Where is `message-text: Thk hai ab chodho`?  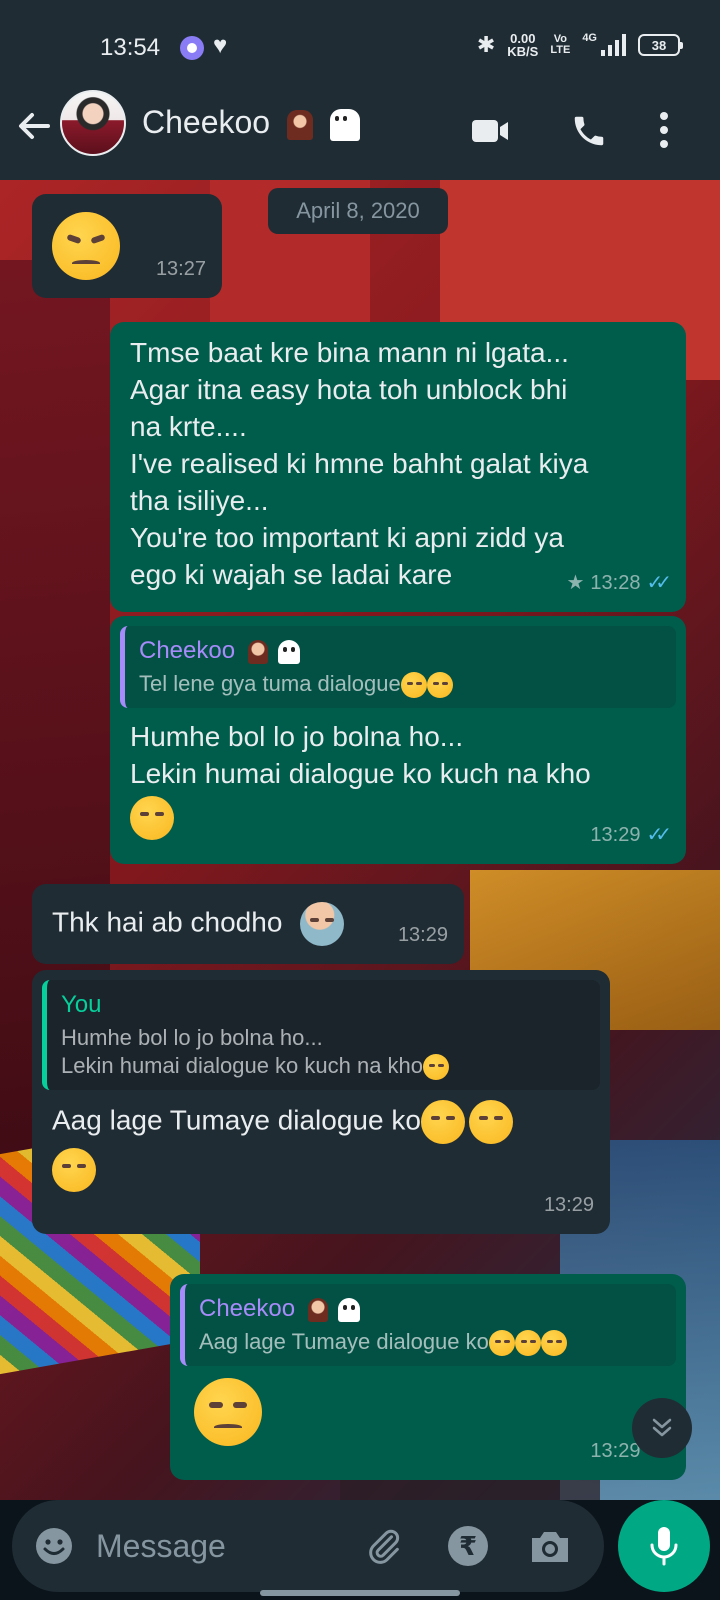
message-text: Thk hai ab chodho is located at coordinates (167, 922).